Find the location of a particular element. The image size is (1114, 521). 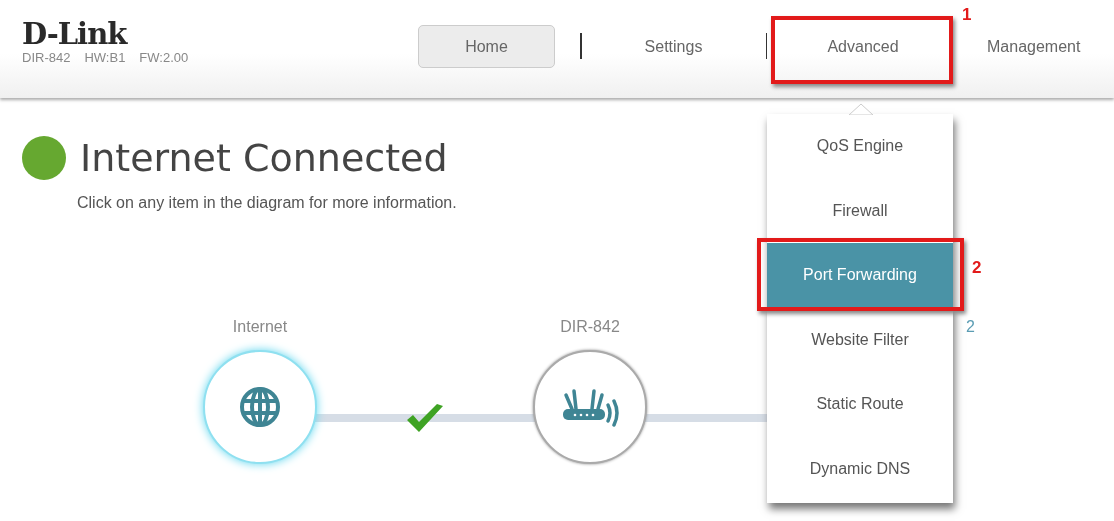

status-title: Internet Connected is located at coordinates (264, 158).